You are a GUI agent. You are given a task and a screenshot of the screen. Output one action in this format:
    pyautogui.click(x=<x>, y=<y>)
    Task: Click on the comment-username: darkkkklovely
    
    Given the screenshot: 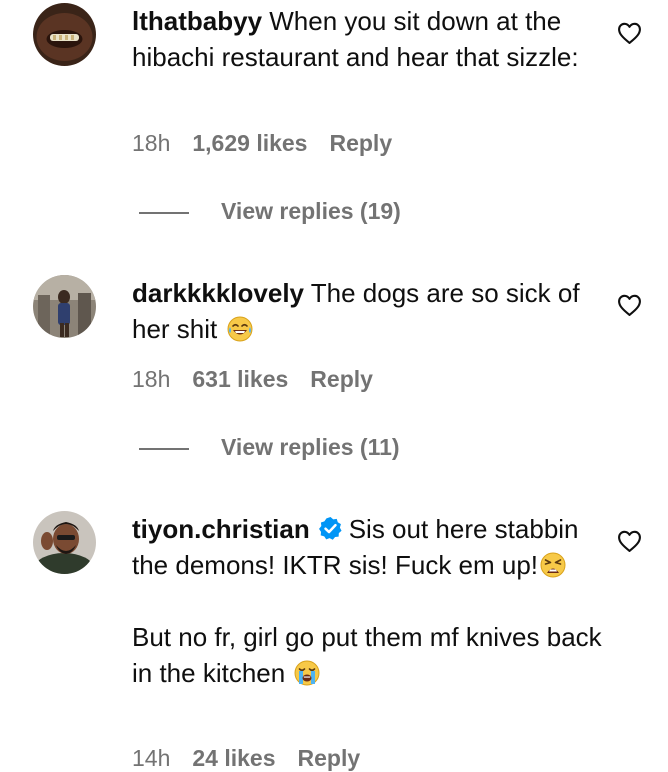 What is the action you would take?
    pyautogui.click(x=218, y=293)
    